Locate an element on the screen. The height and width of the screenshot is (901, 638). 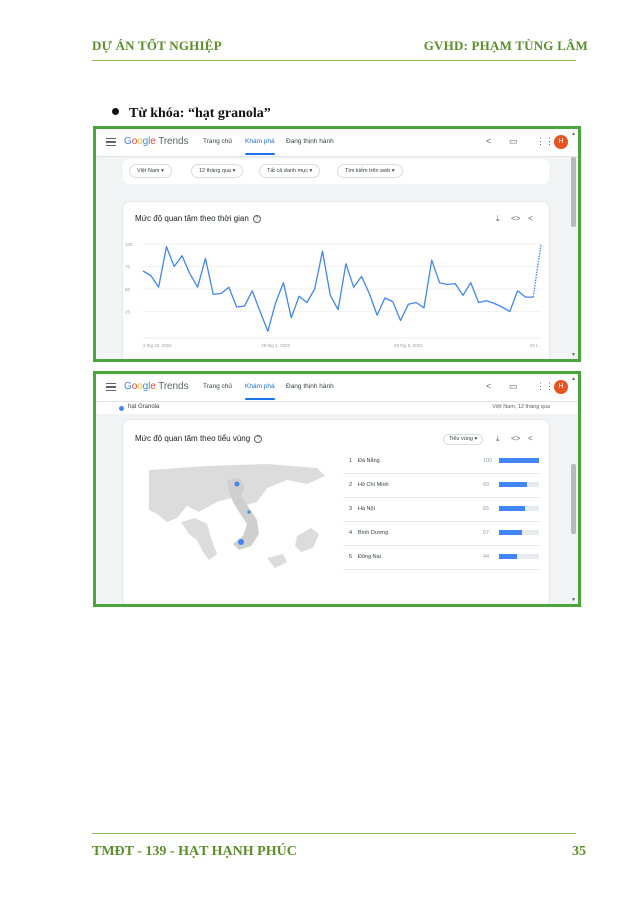
region-name: Hồ Chí Minh is located at coordinates (373, 485).